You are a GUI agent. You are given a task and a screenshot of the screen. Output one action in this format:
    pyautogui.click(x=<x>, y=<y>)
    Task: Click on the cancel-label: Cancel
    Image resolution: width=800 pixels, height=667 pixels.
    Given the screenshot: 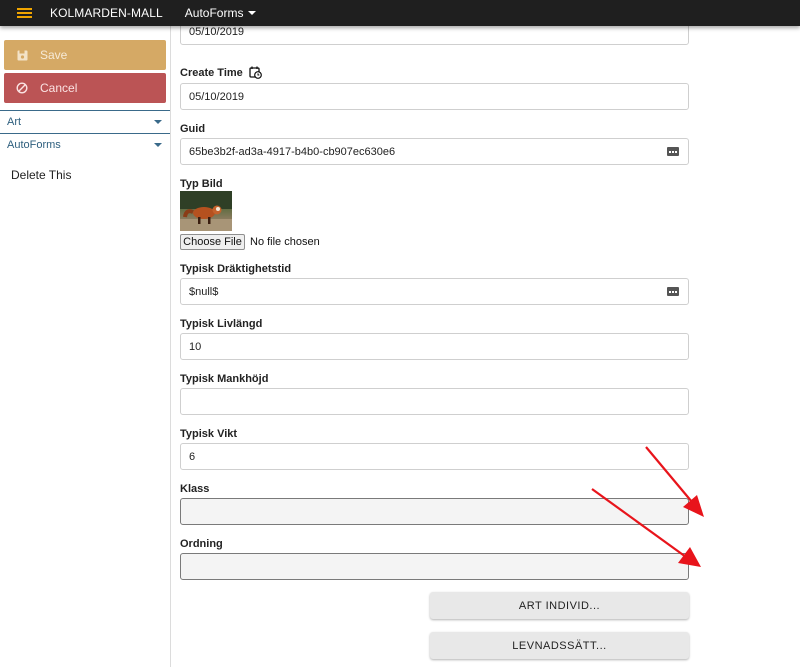 What is the action you would take?
    pyautogui.click(x=59, y=88)
    